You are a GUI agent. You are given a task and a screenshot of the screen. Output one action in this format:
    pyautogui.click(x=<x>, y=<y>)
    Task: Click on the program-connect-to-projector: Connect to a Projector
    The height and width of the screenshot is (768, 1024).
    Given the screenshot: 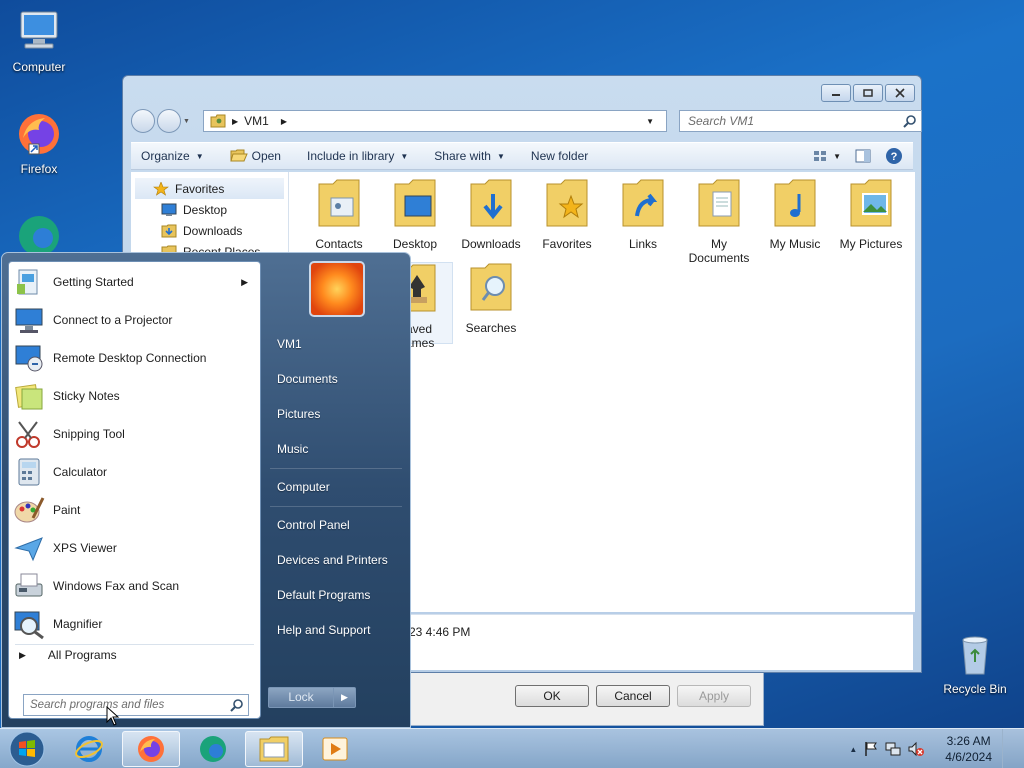 What is the action you would take?
    pyautogui.click(x=135, y=320)
    